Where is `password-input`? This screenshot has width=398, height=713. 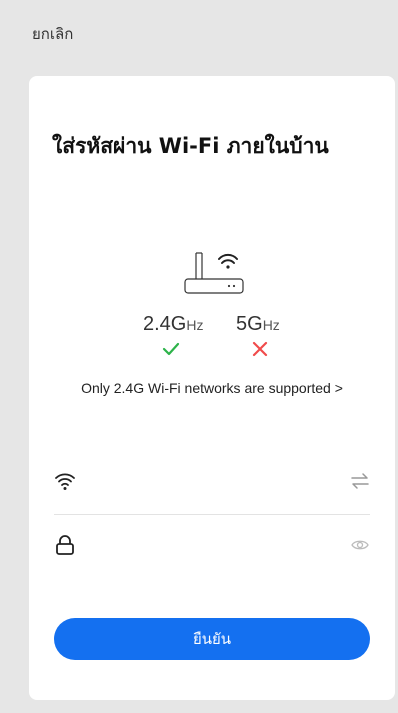
password-input is located at coordinates (206, 545).